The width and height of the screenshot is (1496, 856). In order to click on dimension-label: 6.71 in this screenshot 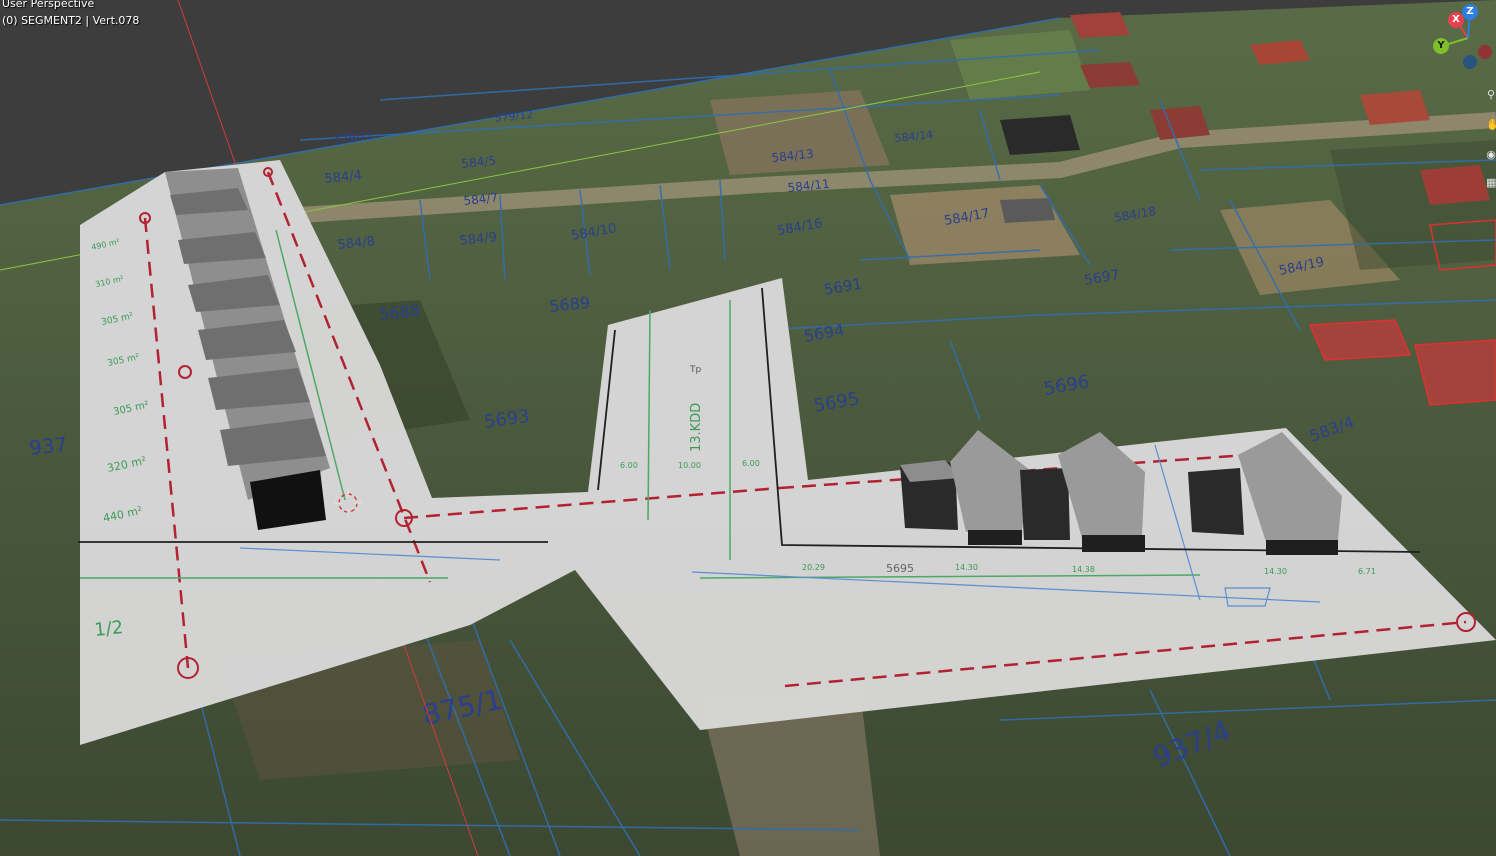, I will do `click(1367, 571)`.